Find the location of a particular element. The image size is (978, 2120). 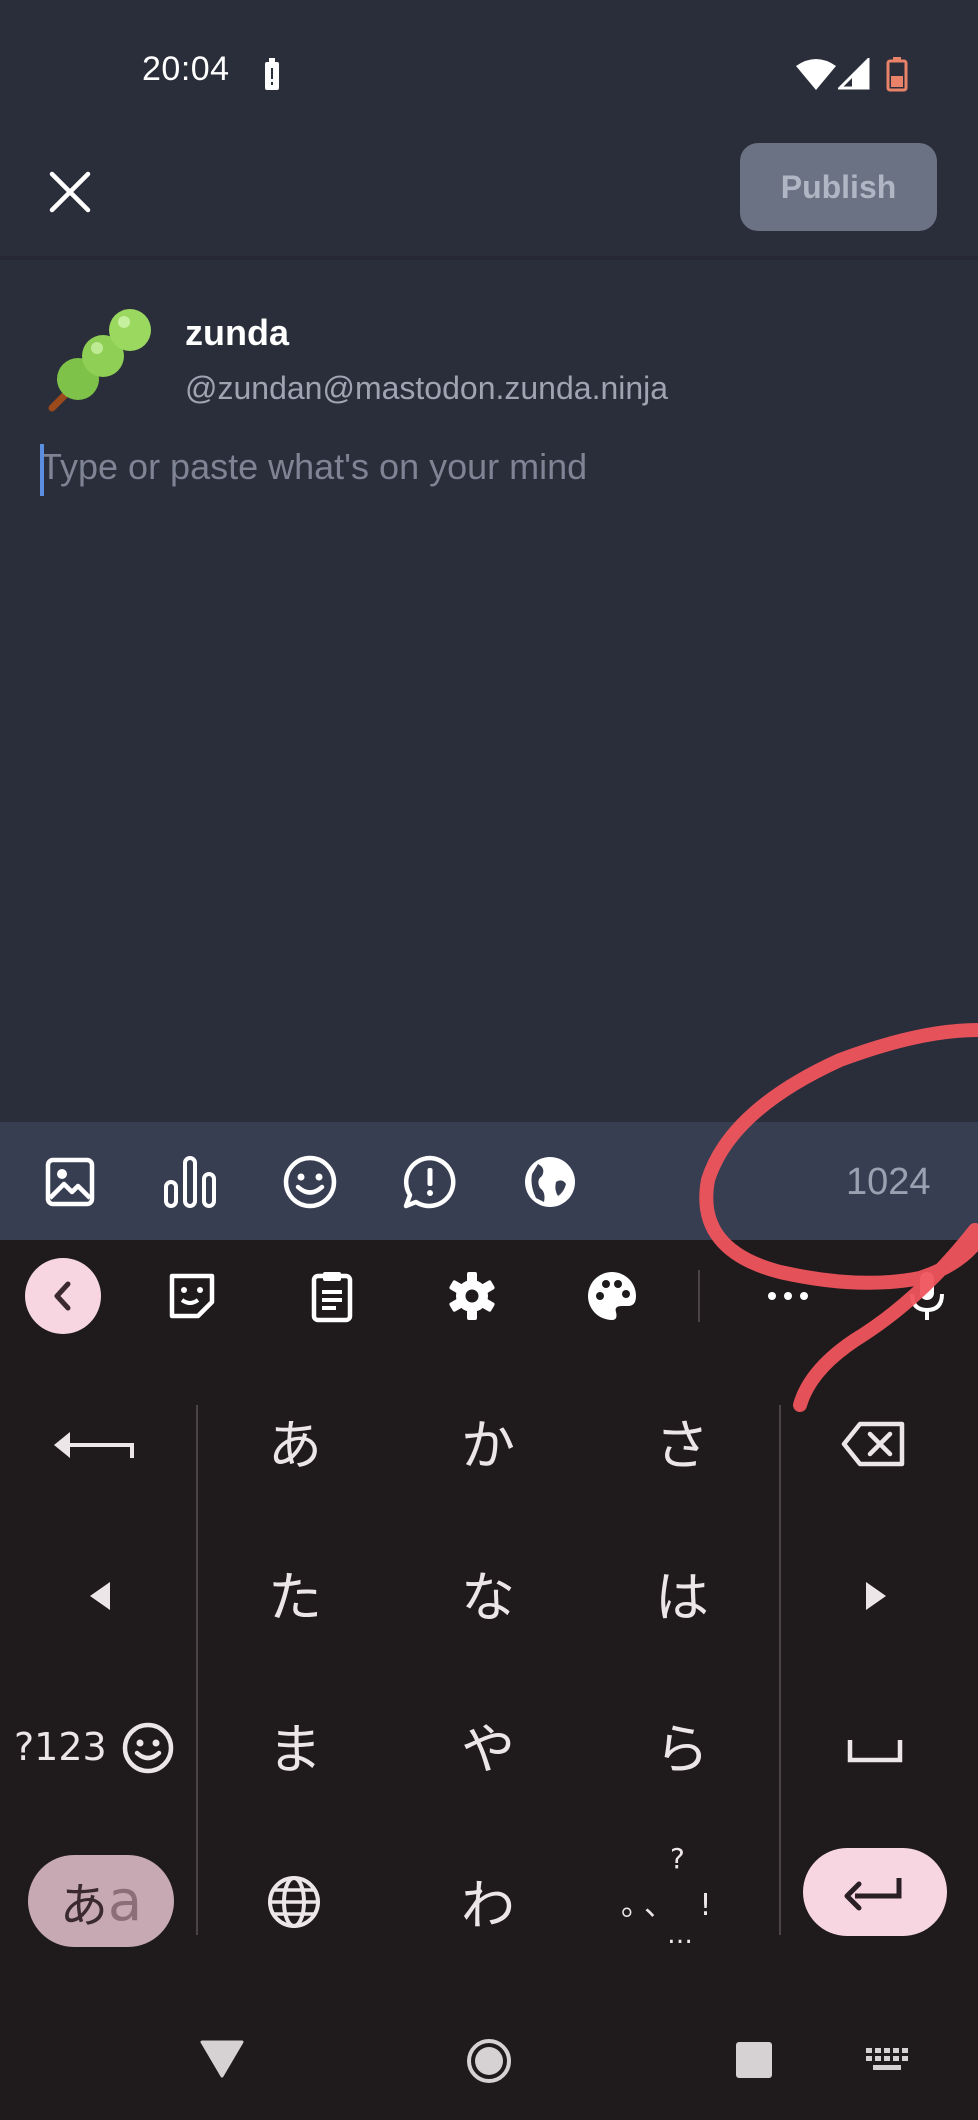

clipboard-button is located at coordinates (332, 1296).